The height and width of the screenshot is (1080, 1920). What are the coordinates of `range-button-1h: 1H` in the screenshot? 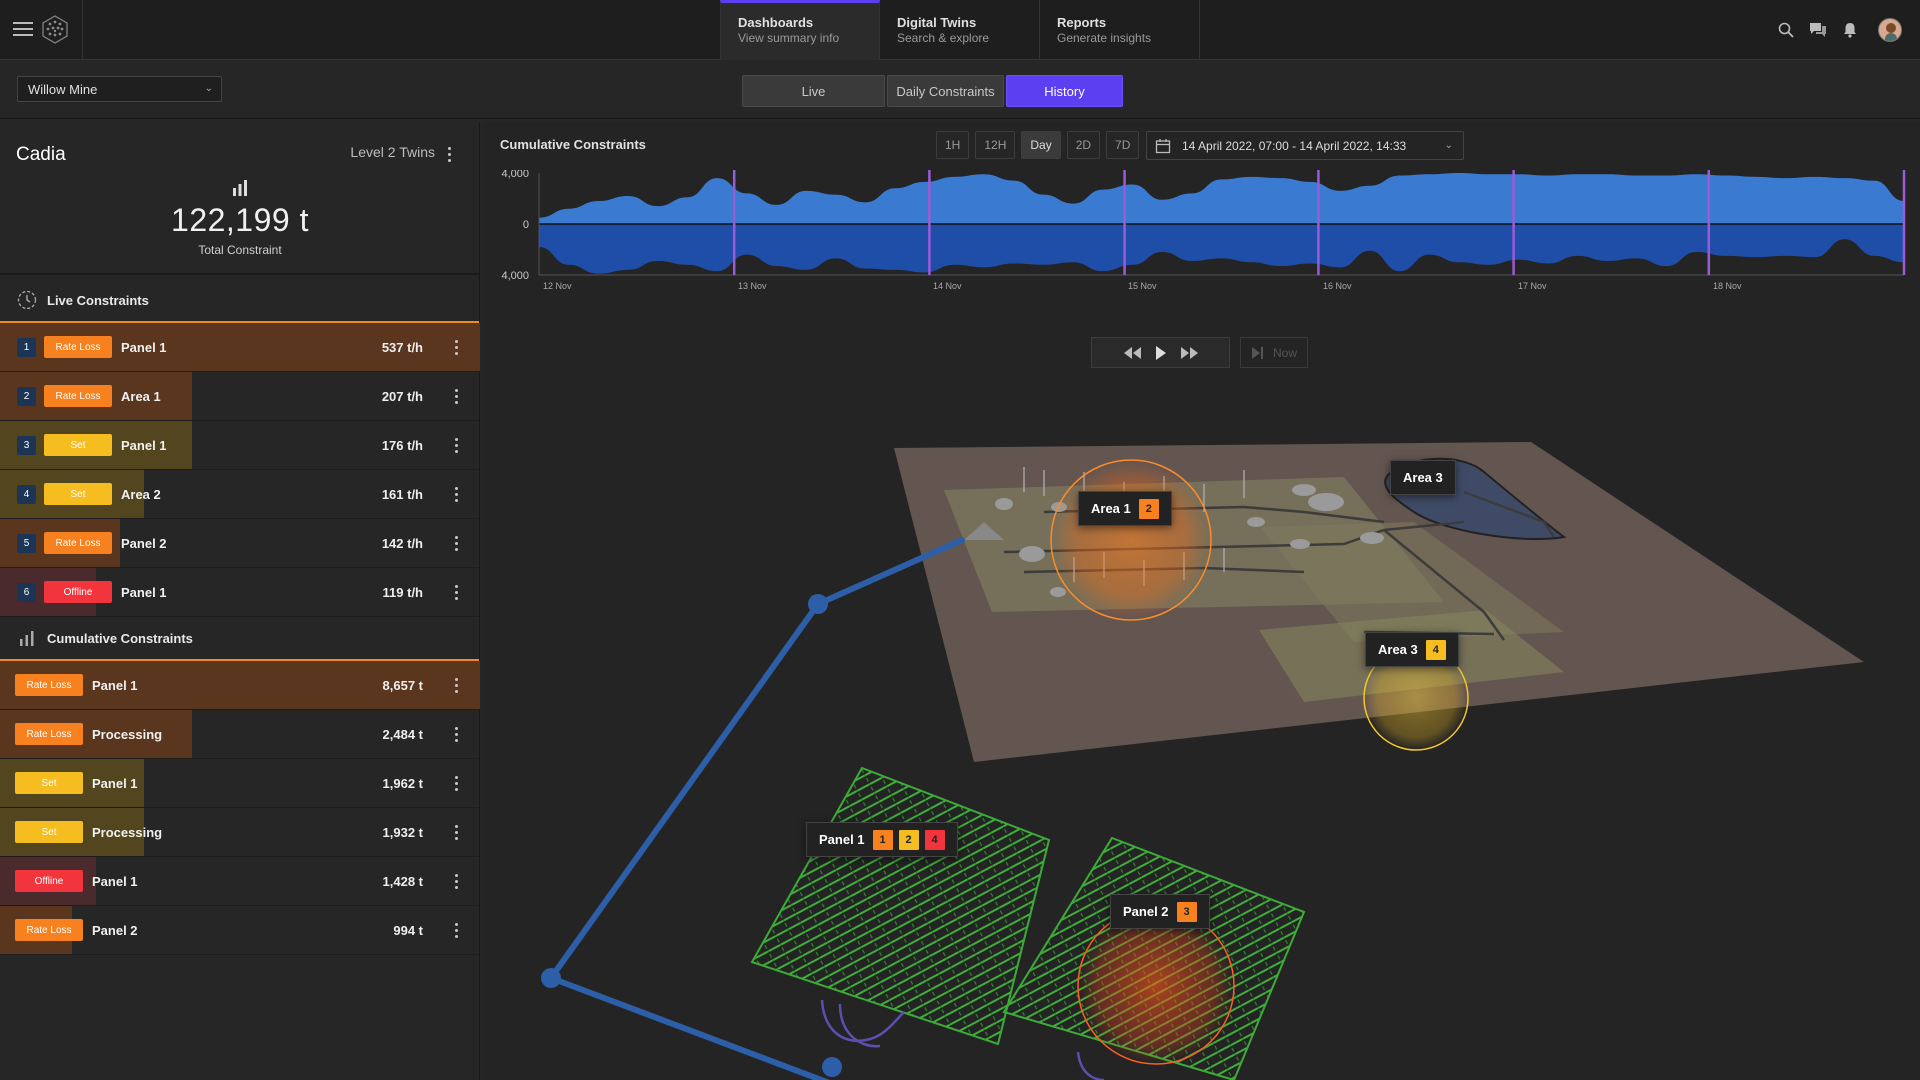 It's located at (953, 145).